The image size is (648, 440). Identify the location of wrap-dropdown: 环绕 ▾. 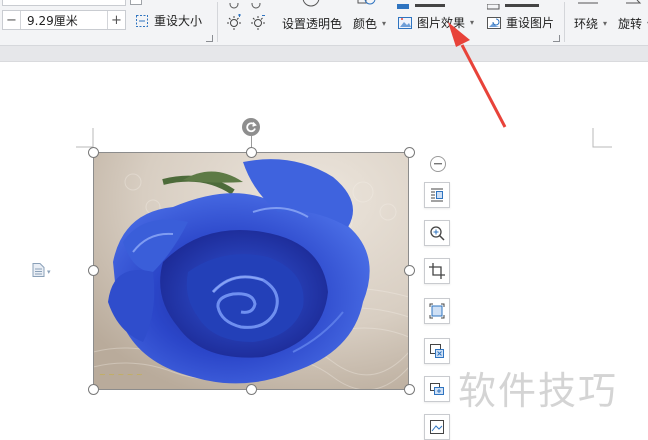
(590, 23).